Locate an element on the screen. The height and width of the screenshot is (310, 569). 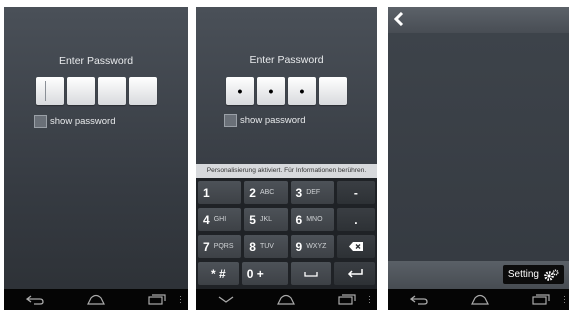
key-enter is located at coordinates (354, 273).